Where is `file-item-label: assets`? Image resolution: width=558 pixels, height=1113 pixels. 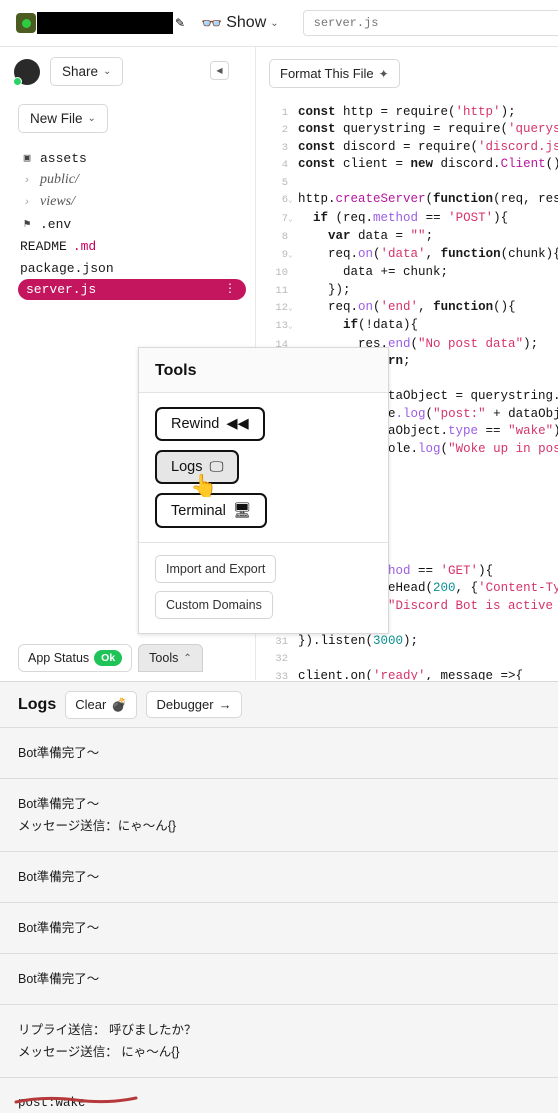 file-item-label: assets is located at coordinates (63, 158).